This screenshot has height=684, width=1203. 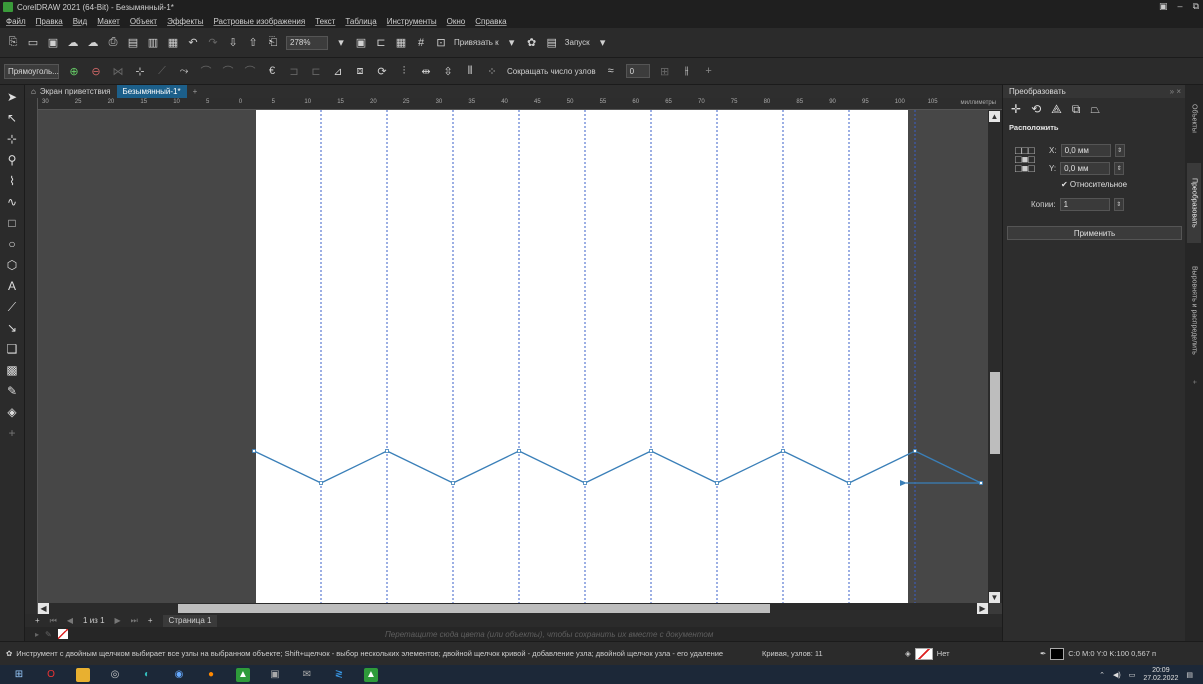 I want to click on window-minimize-icon: –, so click(x=1180, y=6).